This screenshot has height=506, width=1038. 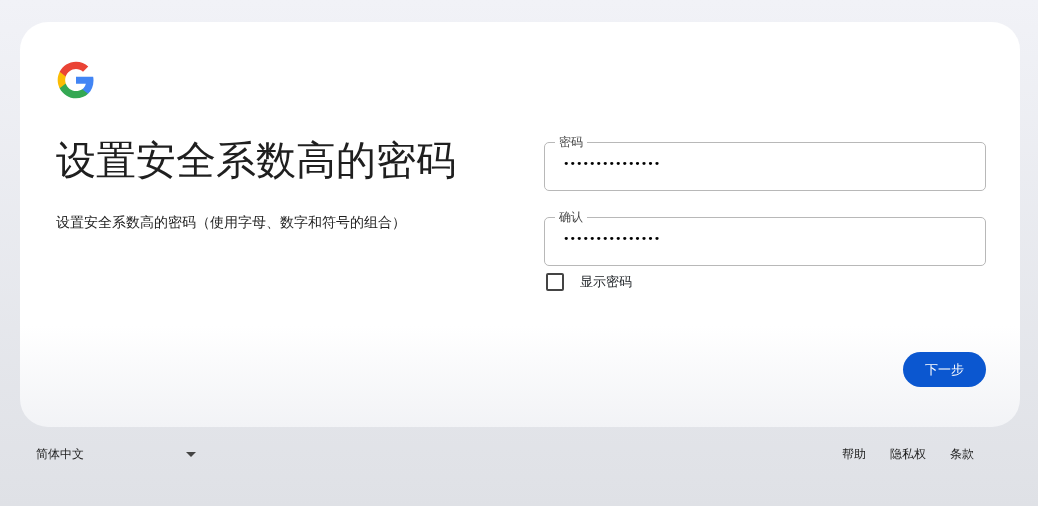 What do you see at coordinates (571, 142) in the screenshot?
I see `field-label: 密码` at bounding box center [571, 142].